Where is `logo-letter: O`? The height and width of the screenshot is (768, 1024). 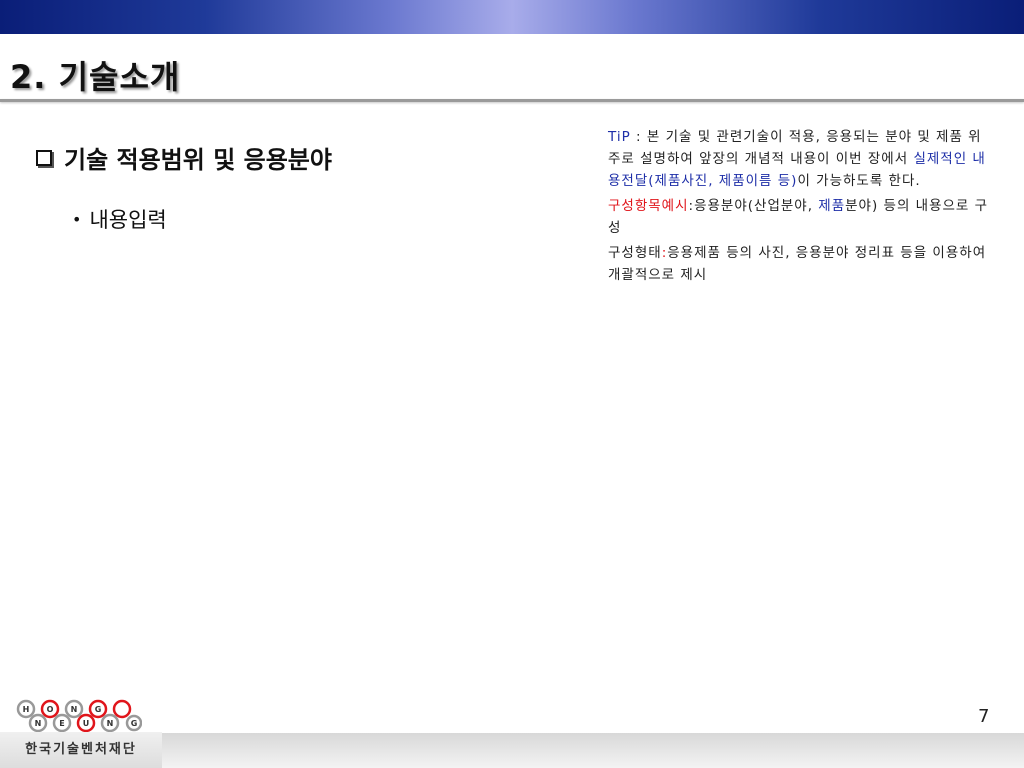
logo-letter: O is located at coordinates (50, 709).